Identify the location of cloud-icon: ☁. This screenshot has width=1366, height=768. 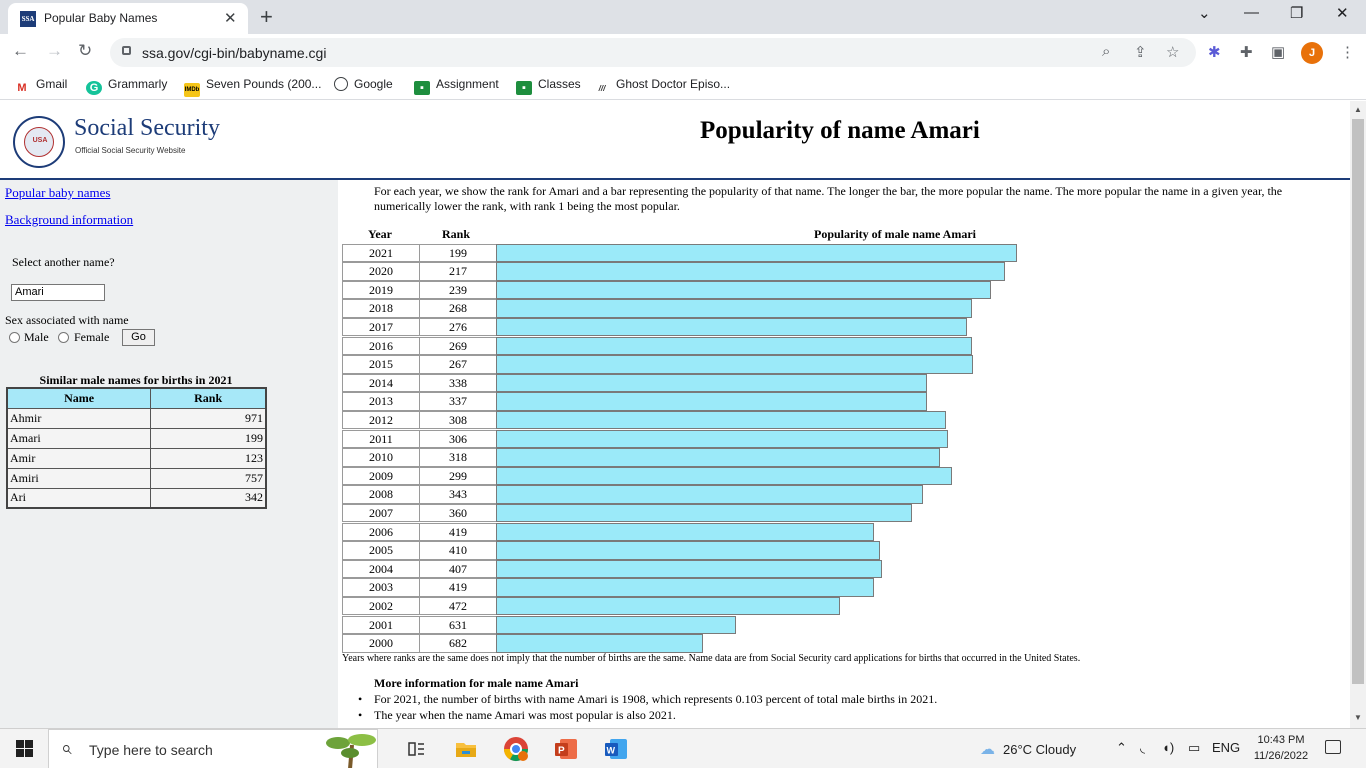
(987, 749).